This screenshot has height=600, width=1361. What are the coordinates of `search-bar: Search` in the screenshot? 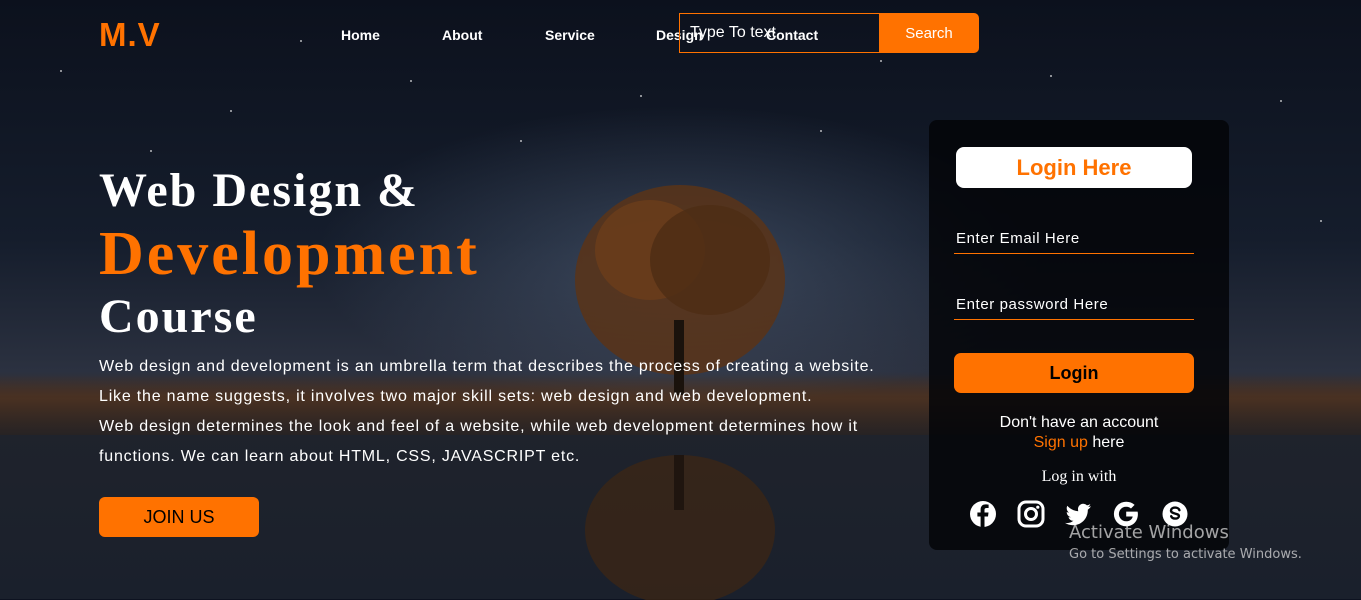 It's located at (829, 33).